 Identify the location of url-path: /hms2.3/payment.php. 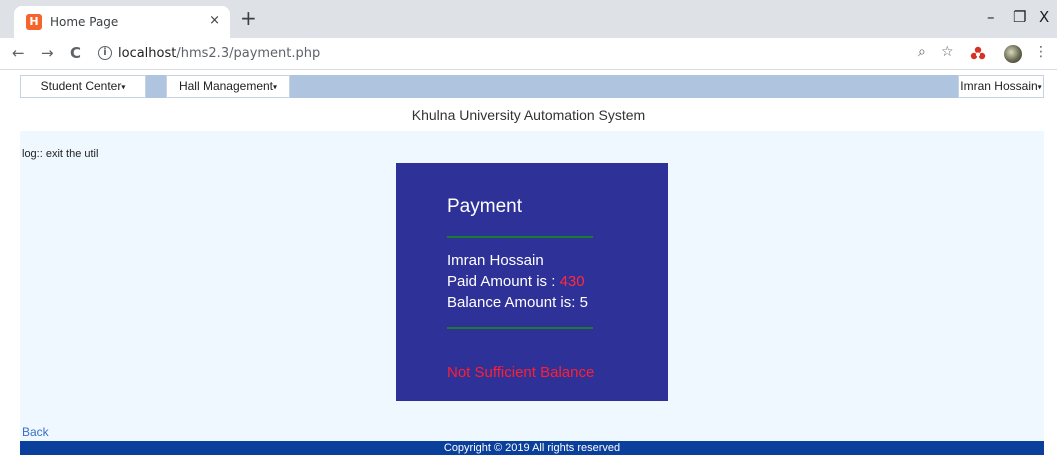
(248, 53).